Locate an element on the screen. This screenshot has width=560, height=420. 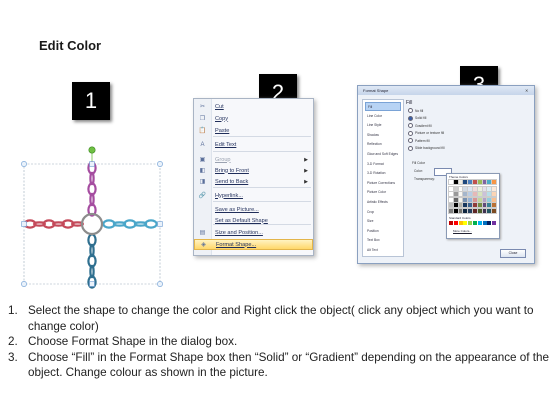
dialog-nav-item: Text Box is located at coordinates (383, 240).